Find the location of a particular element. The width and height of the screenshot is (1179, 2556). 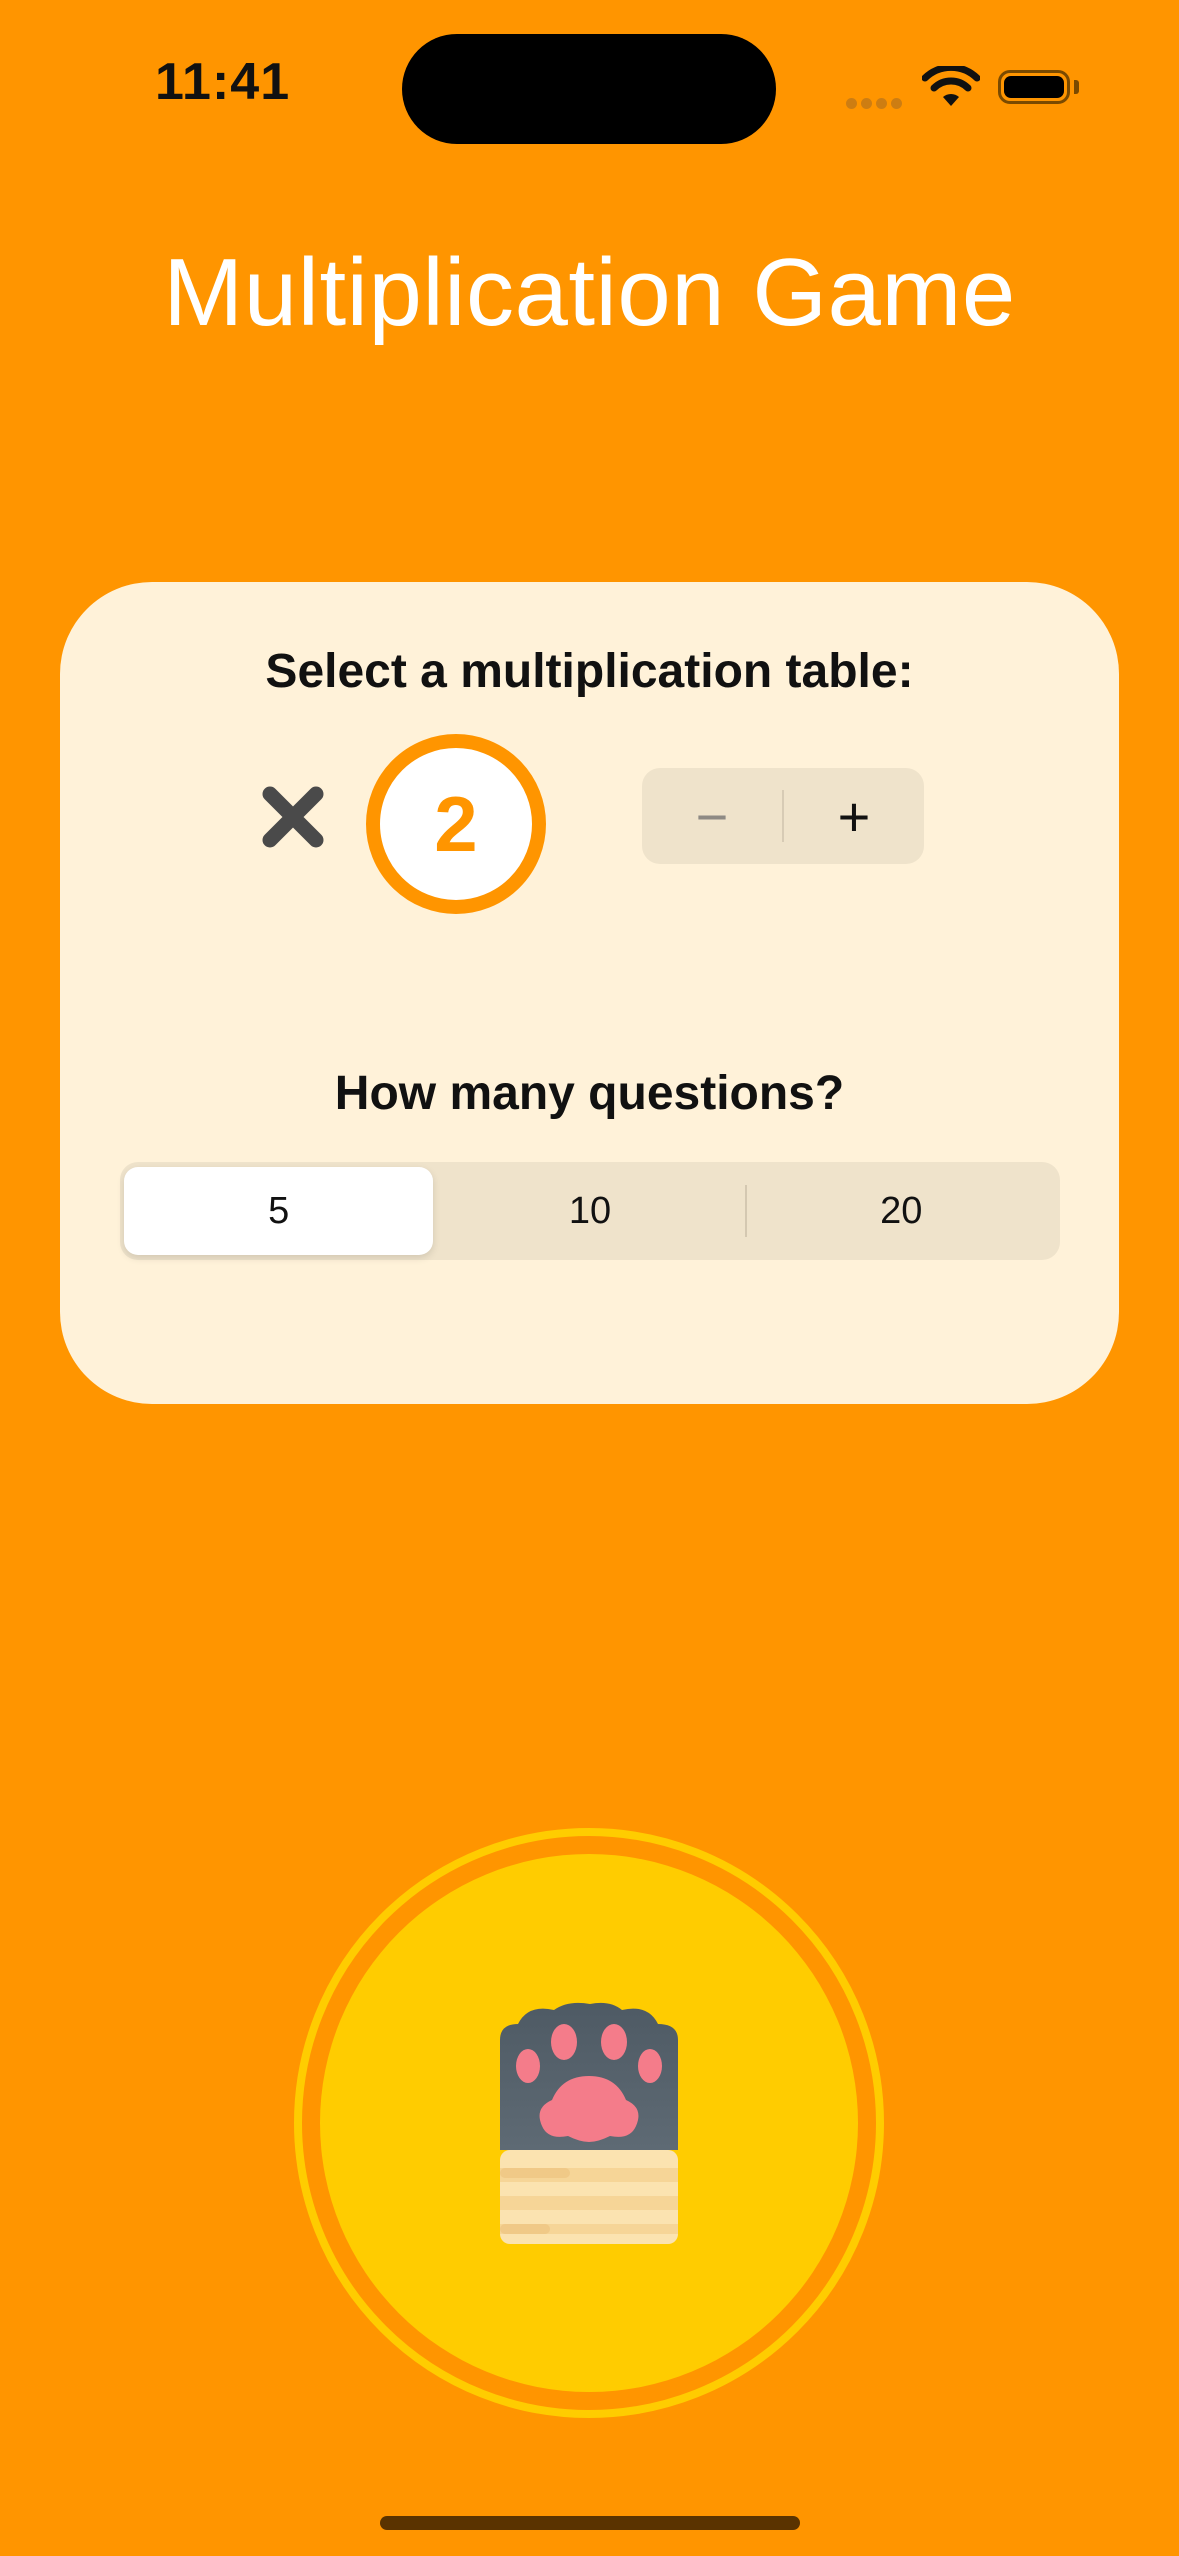

multiply-icon is located at coordinates (293, 817).